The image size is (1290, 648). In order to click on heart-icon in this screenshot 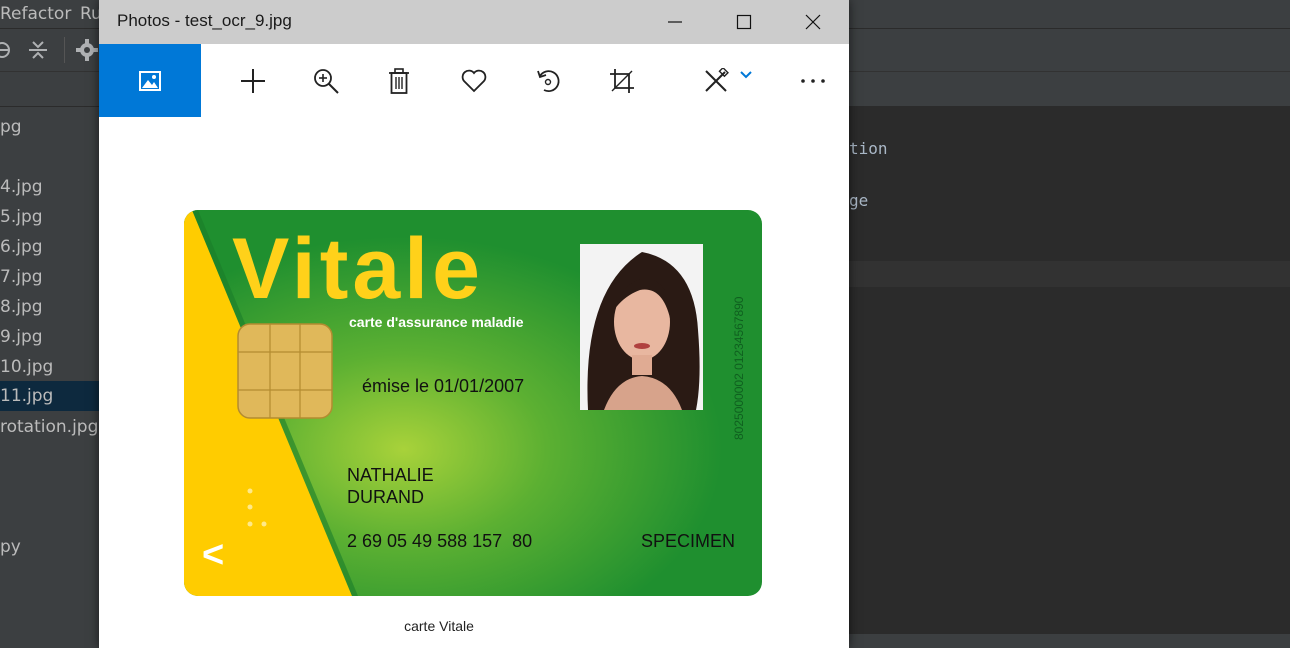, I will do `click(474, 80)`.